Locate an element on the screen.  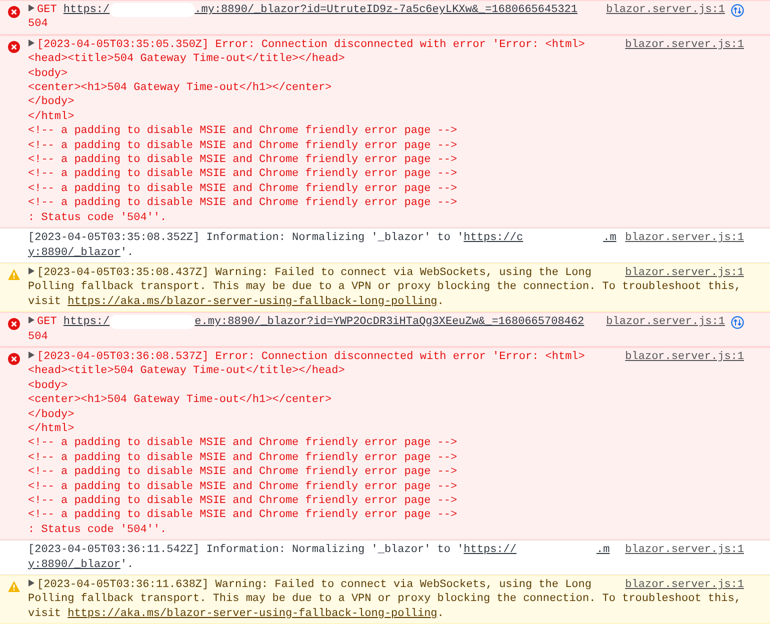
info-message-text: [2023-04-05T03:36:11.542Z] Information: Normalizing '_blazor' to ' is located at coordinates (246, 550).